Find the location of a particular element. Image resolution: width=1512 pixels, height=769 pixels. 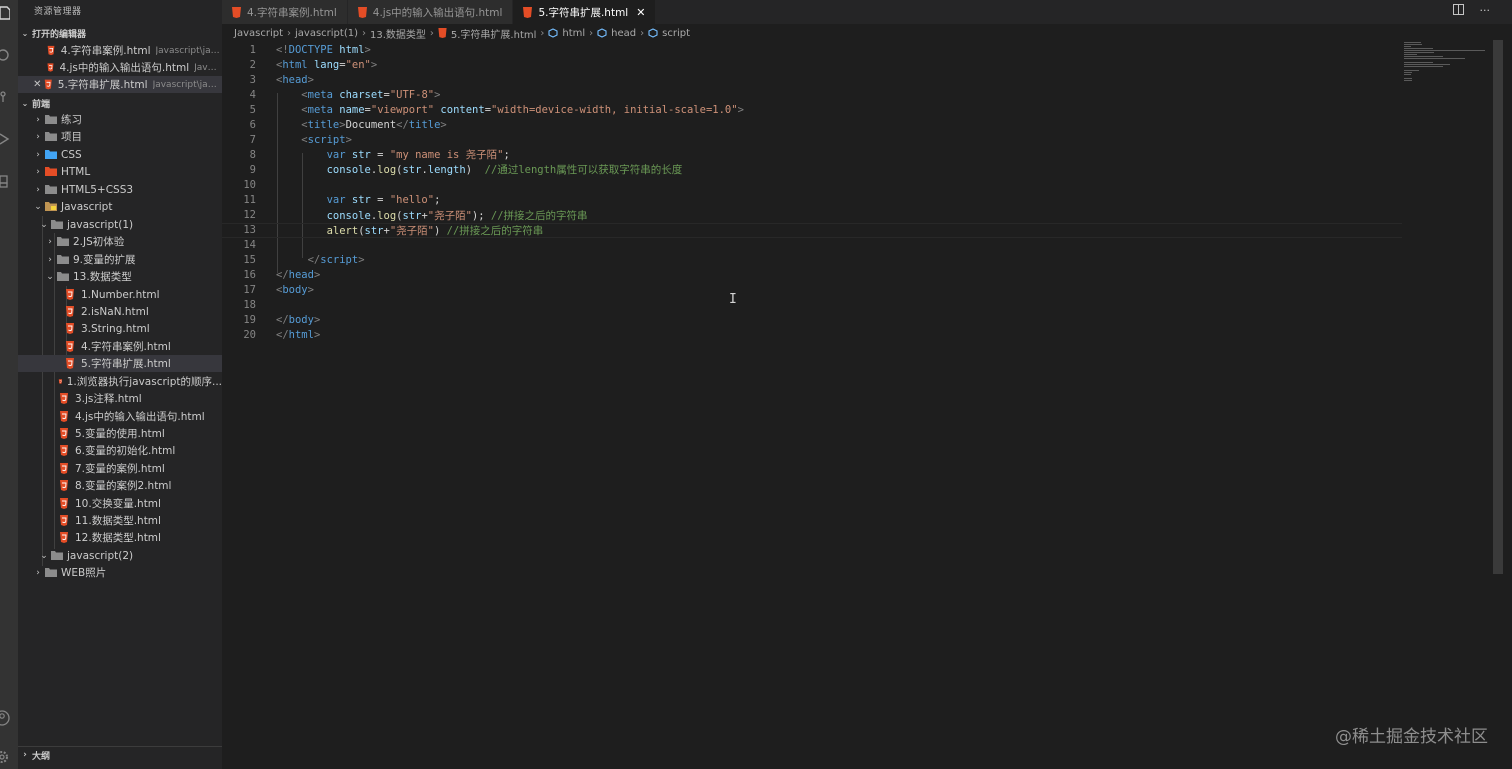

workspace-header: ⌄ 前端 is located at coordinates (120, 103).